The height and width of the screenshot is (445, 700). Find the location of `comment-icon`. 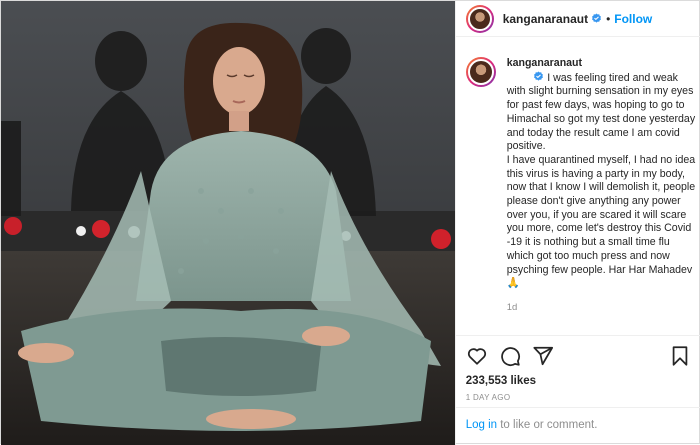

comment-icon is located at coordinates (510, 356).